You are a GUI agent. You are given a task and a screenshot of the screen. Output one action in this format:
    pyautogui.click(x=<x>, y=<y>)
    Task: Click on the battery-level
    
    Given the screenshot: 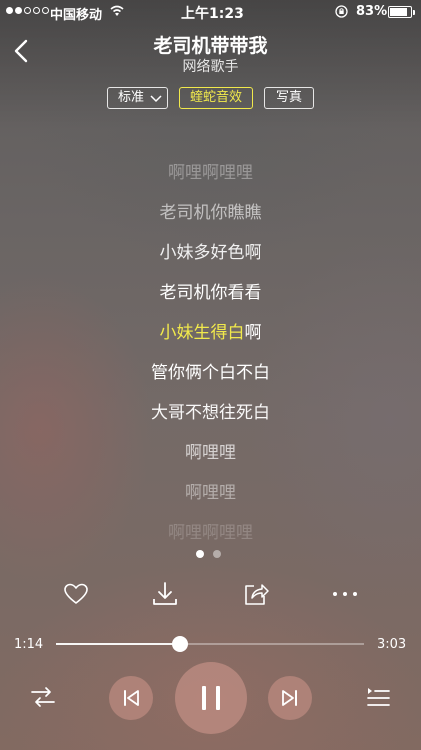 What is the action you would take?
    pyautogui.click(x=398, y=12)
    